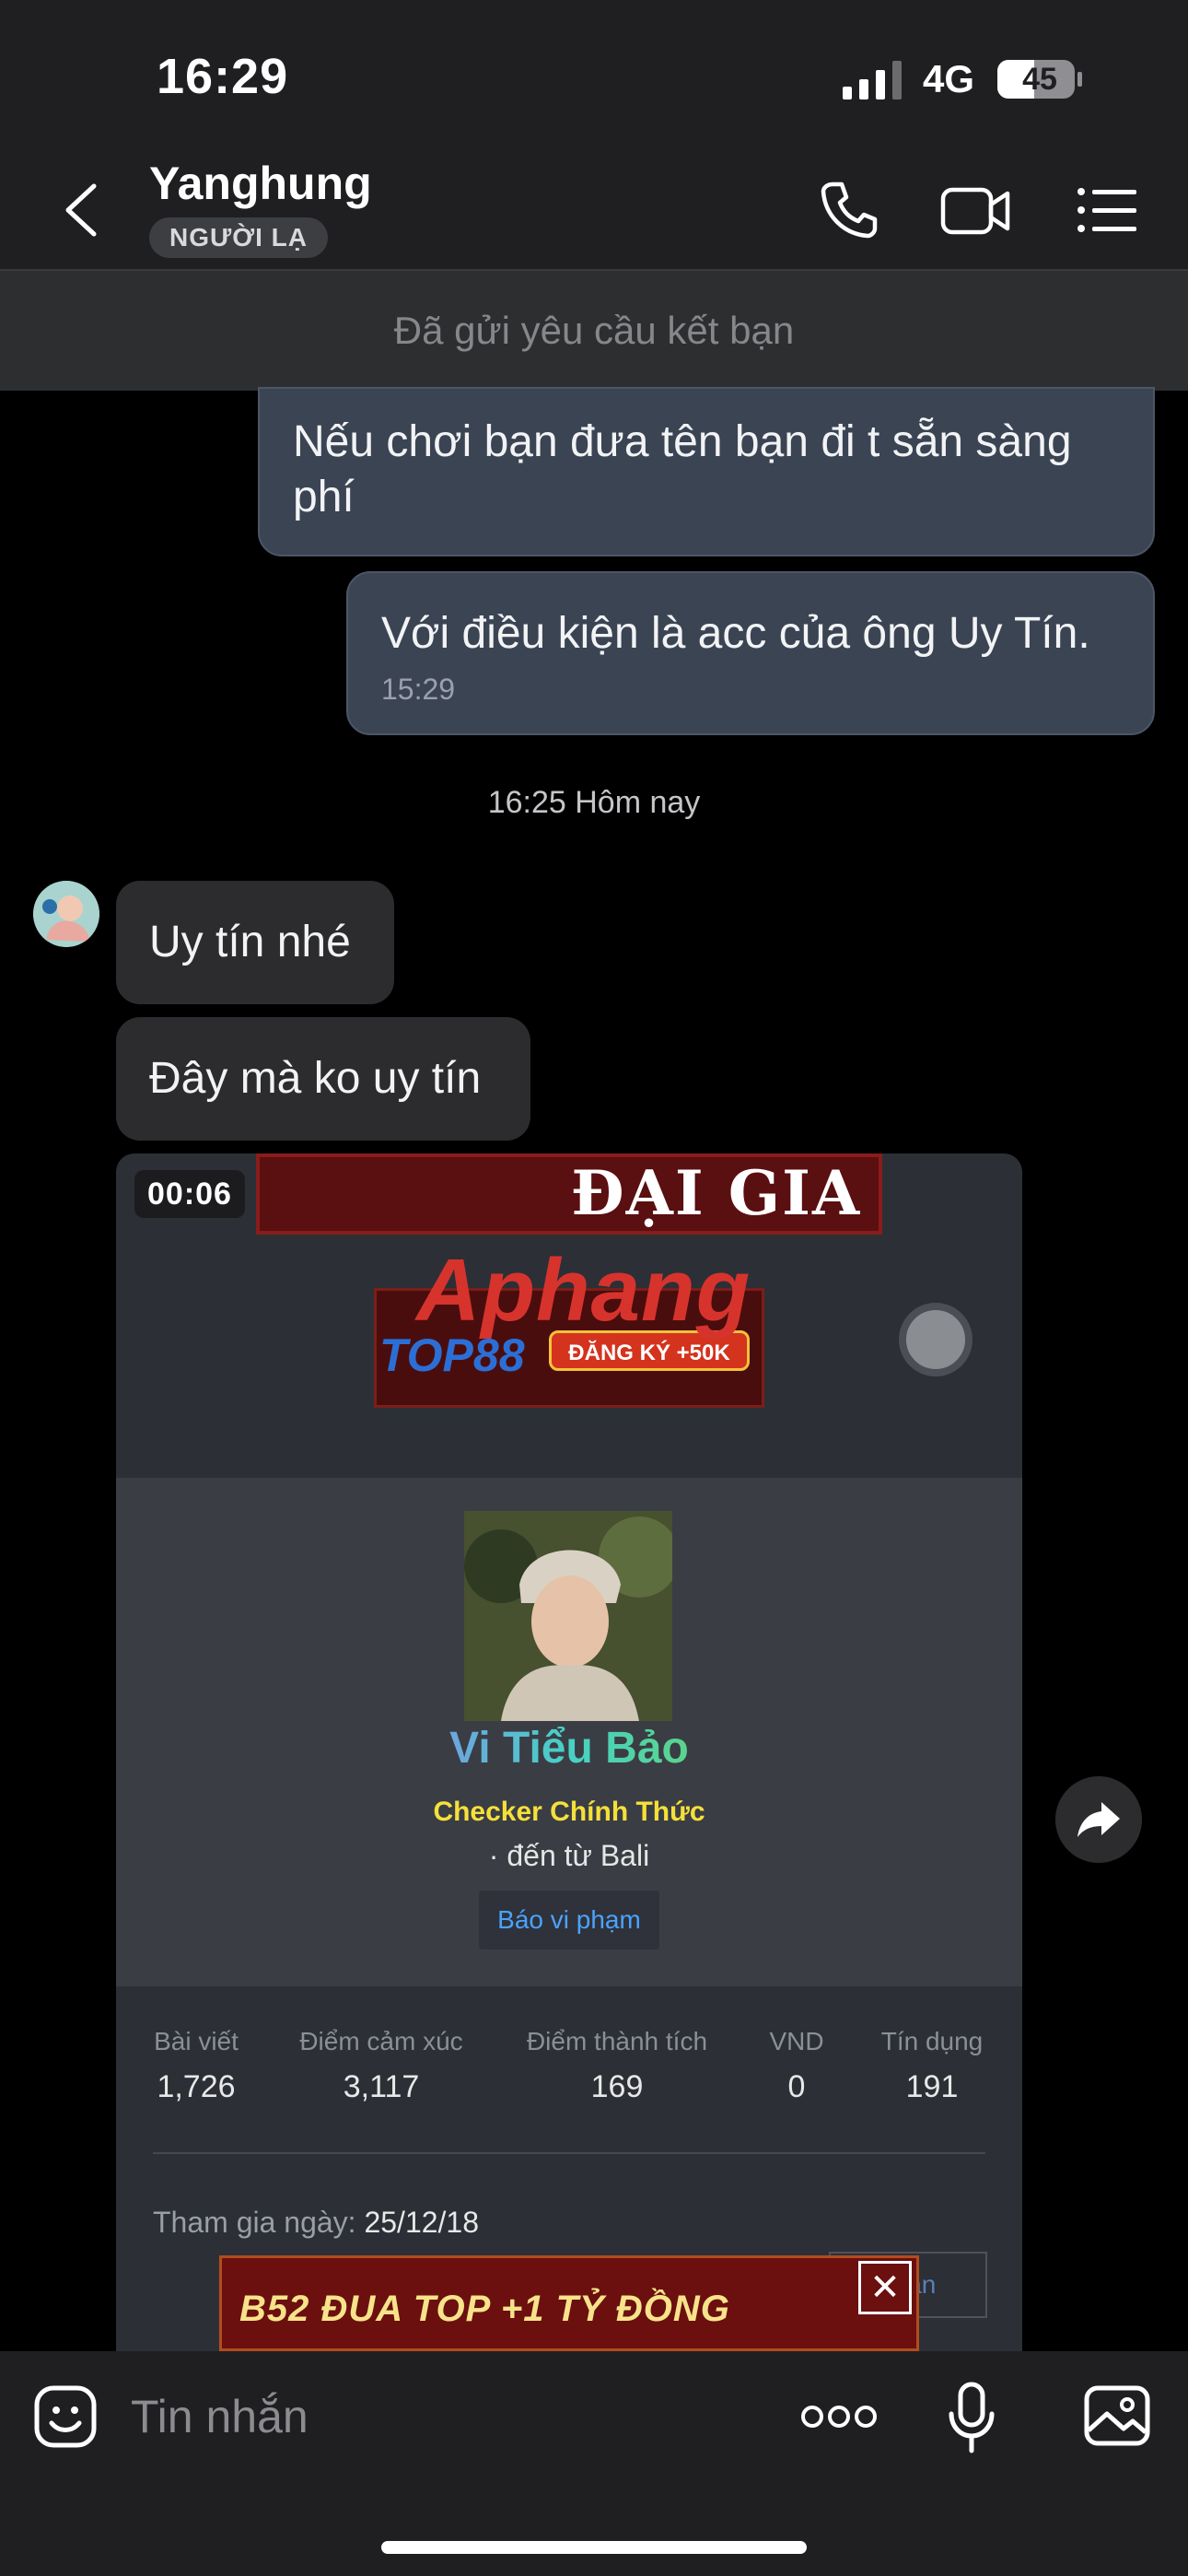 Image resolution: width=1188 pixels, height=2576 pixels. I want to click on join-date: Tham gia ngày: 25/12/18, so click(316, 2223).